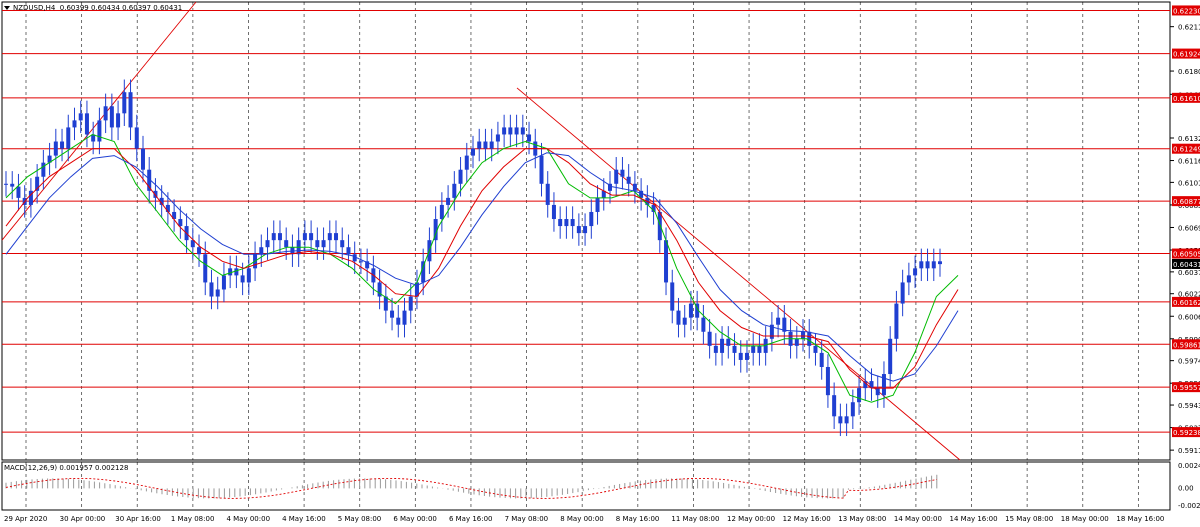 Image resolution: width=1200 pixels, height=527 pixels. I want to click on level-price-label: 0.62230, so click(1186, 11).